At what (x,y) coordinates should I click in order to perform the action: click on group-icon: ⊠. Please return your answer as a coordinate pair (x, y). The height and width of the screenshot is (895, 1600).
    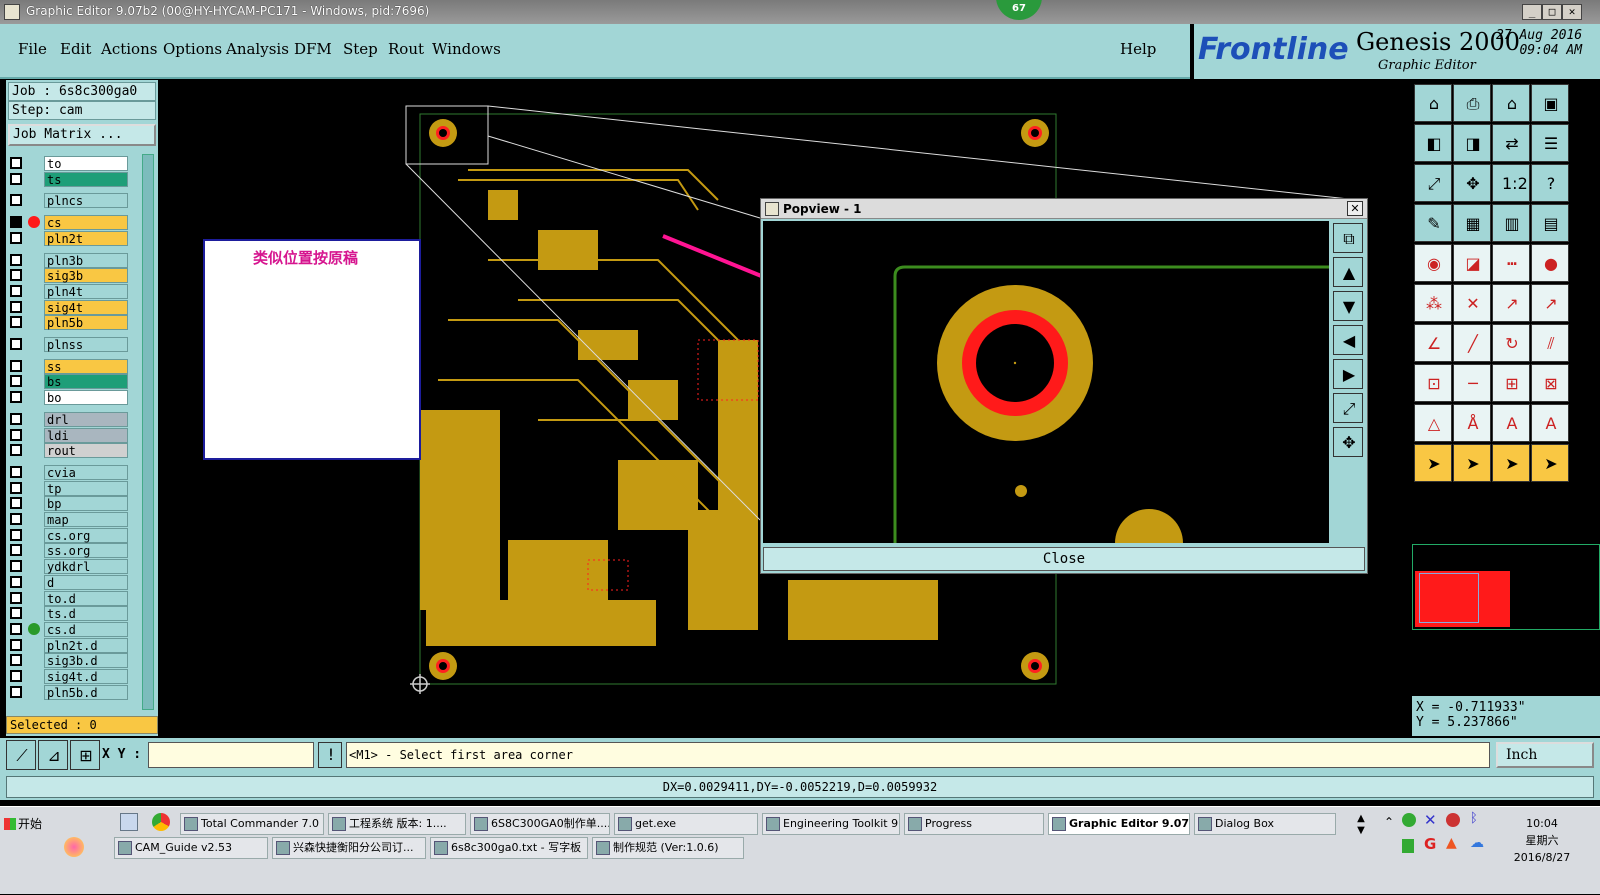
    Looking at the image, I should click on (1550, 383).